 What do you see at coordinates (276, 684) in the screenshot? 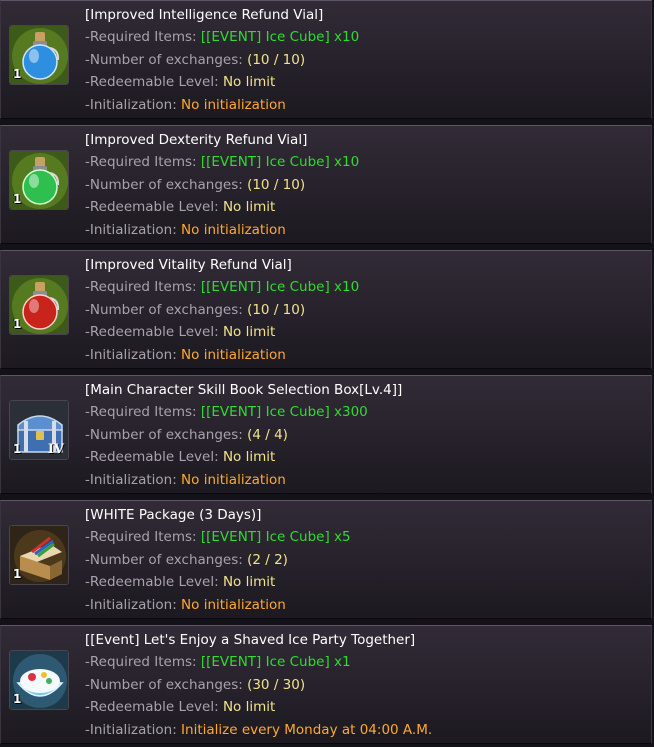
I see `exchanges-value: (30 / 30)` at bounding box center [276, 684].